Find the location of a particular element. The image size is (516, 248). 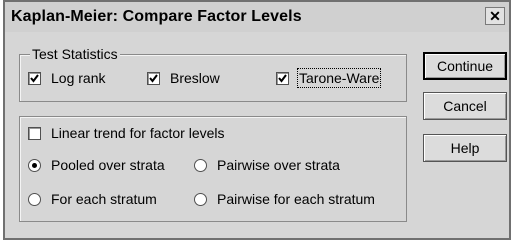

radio-selected-dot is located at coordinates (34, 165).